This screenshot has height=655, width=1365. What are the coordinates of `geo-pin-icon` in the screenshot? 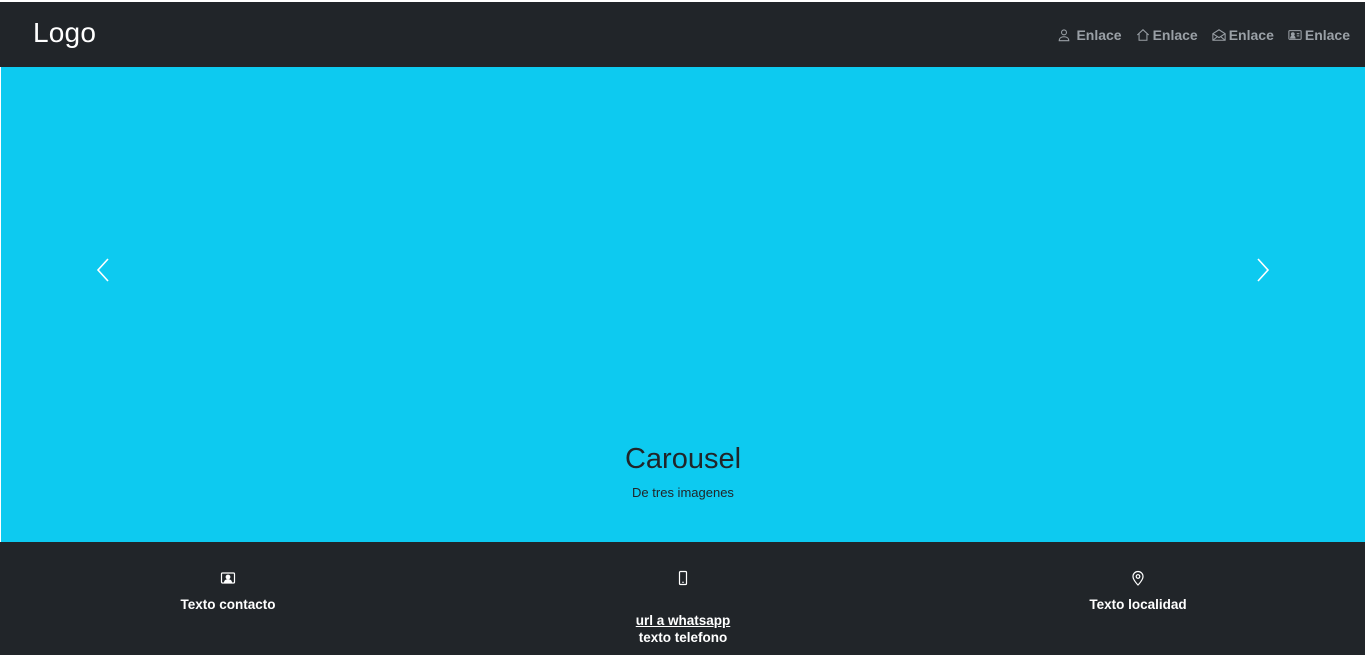 It's located at (1138, 578).